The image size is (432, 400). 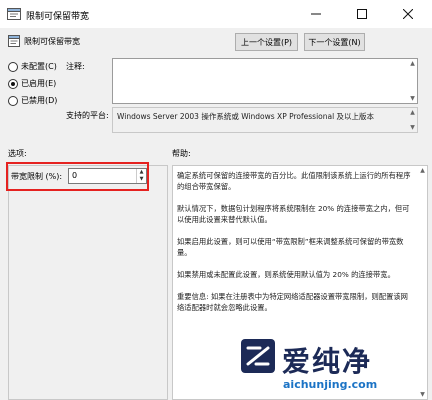 I want to click on policy-name: 限制可保留带宽, so click(x=52, y=41).